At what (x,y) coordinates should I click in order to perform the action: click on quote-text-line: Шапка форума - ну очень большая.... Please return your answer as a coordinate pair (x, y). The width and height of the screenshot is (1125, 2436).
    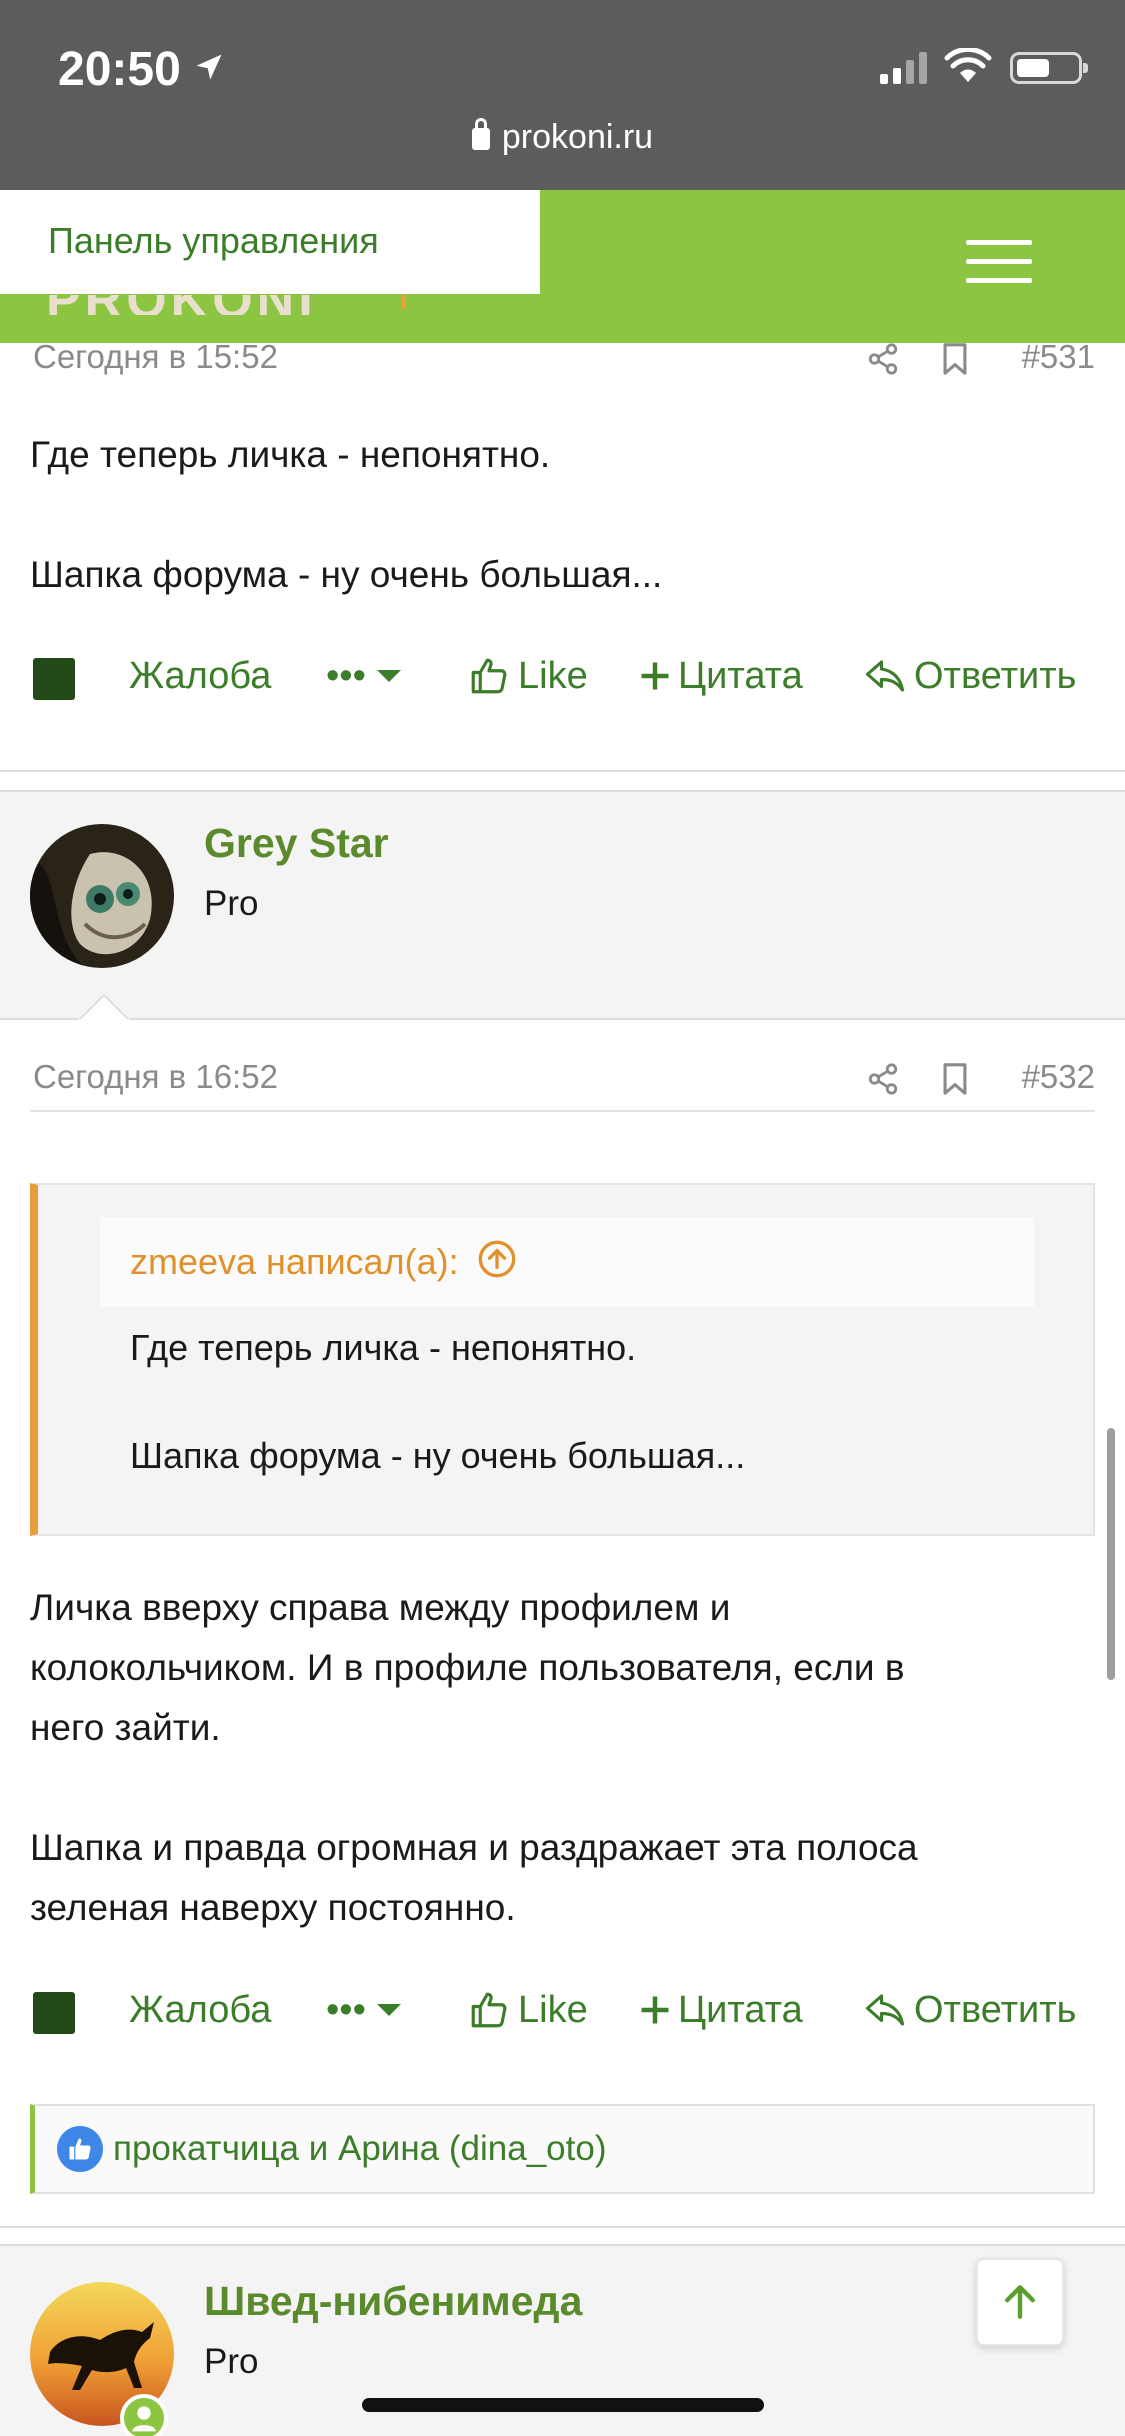
    Looking at the image, I should click on (438, 1455).